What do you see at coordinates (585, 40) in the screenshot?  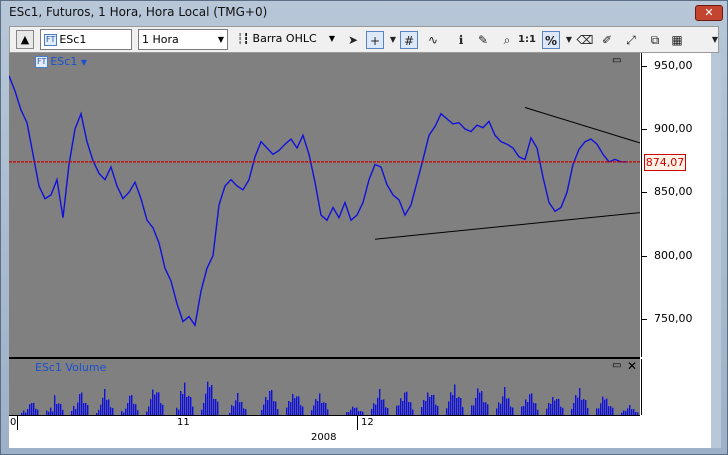 I see `eraser-icon: ⌫` at bounding box center [585, 40].